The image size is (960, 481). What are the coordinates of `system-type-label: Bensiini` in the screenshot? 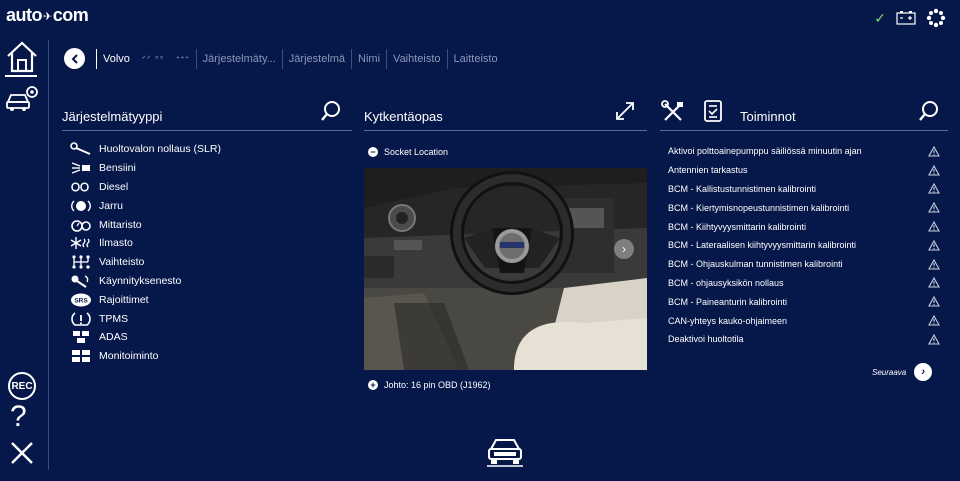 It's located at (117, 168).